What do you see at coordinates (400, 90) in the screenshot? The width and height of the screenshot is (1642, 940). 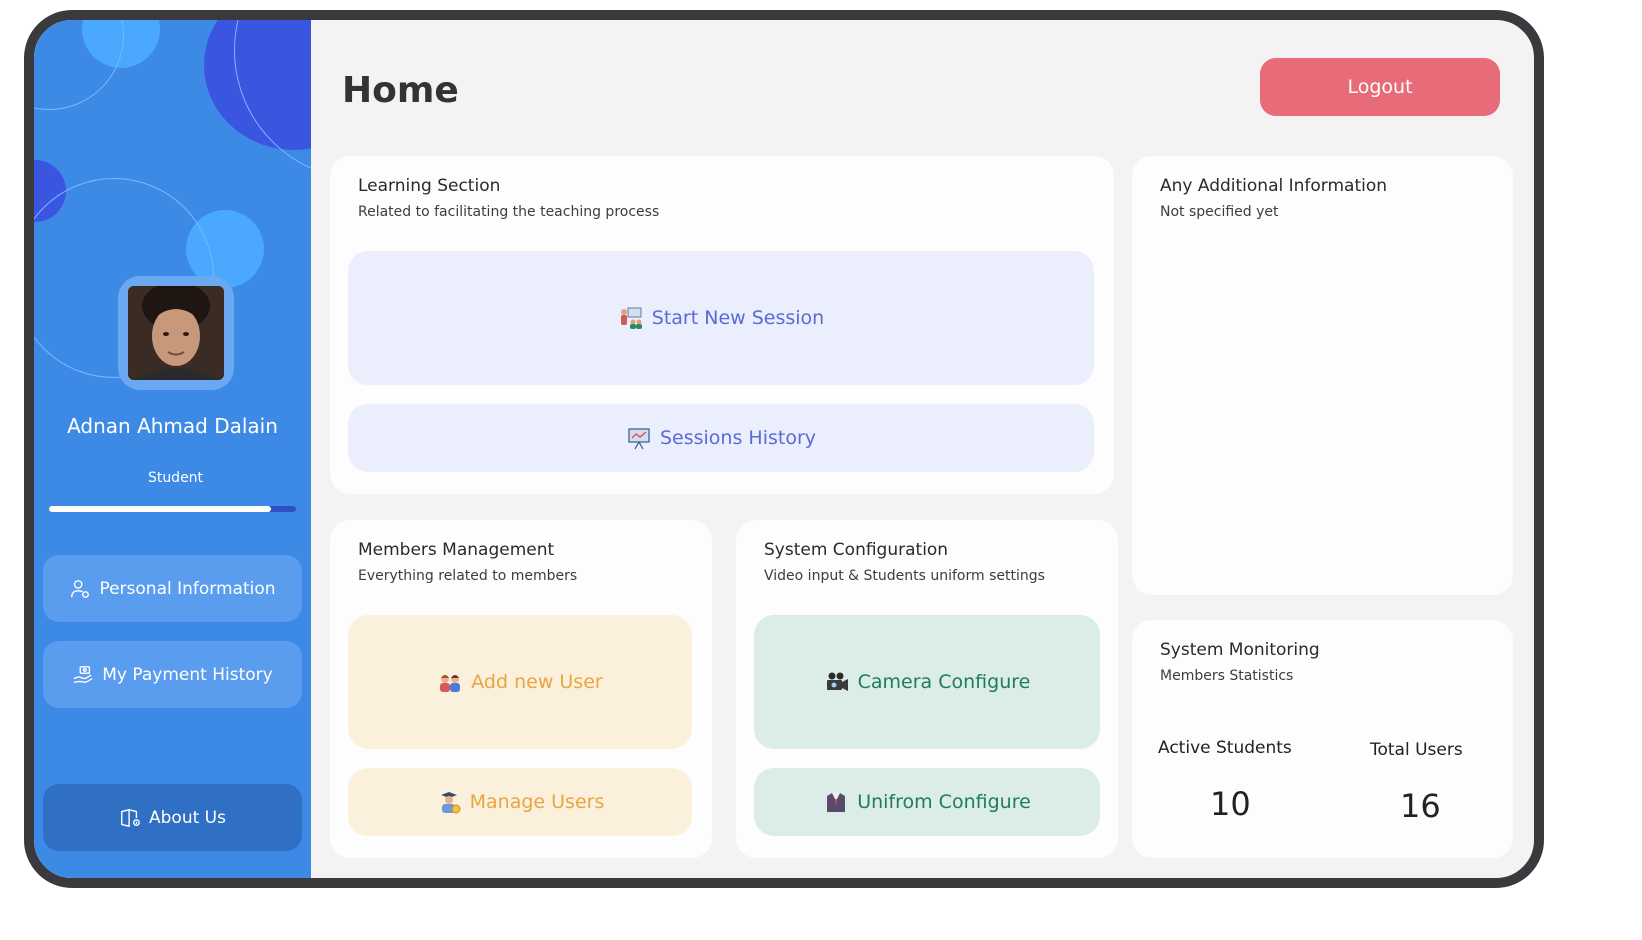 I see `page-title: Home` at bounding box center [400, 90].